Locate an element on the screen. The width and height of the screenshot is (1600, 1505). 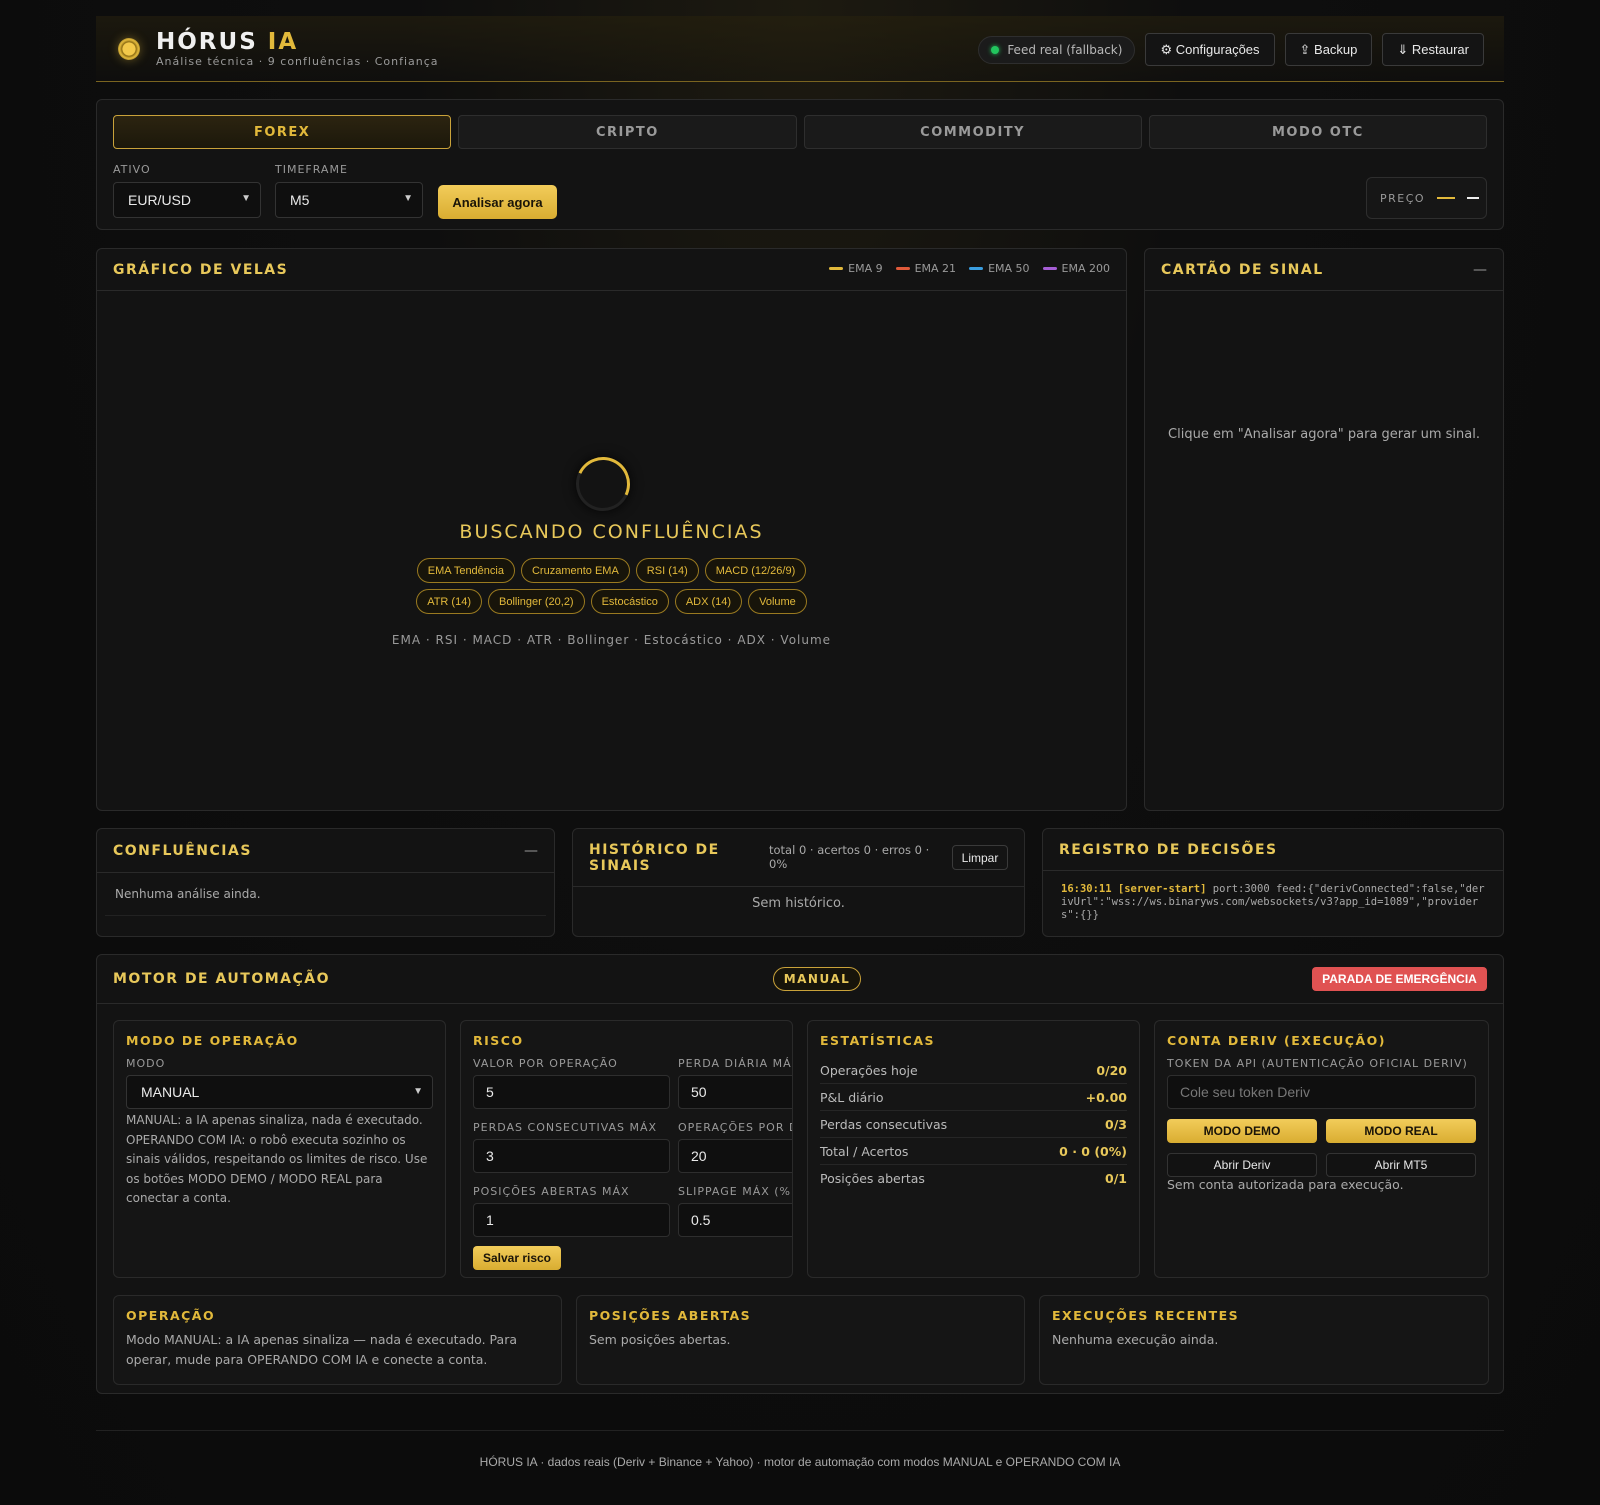
price-indicator-icon is located at coordinates (1446, 198).